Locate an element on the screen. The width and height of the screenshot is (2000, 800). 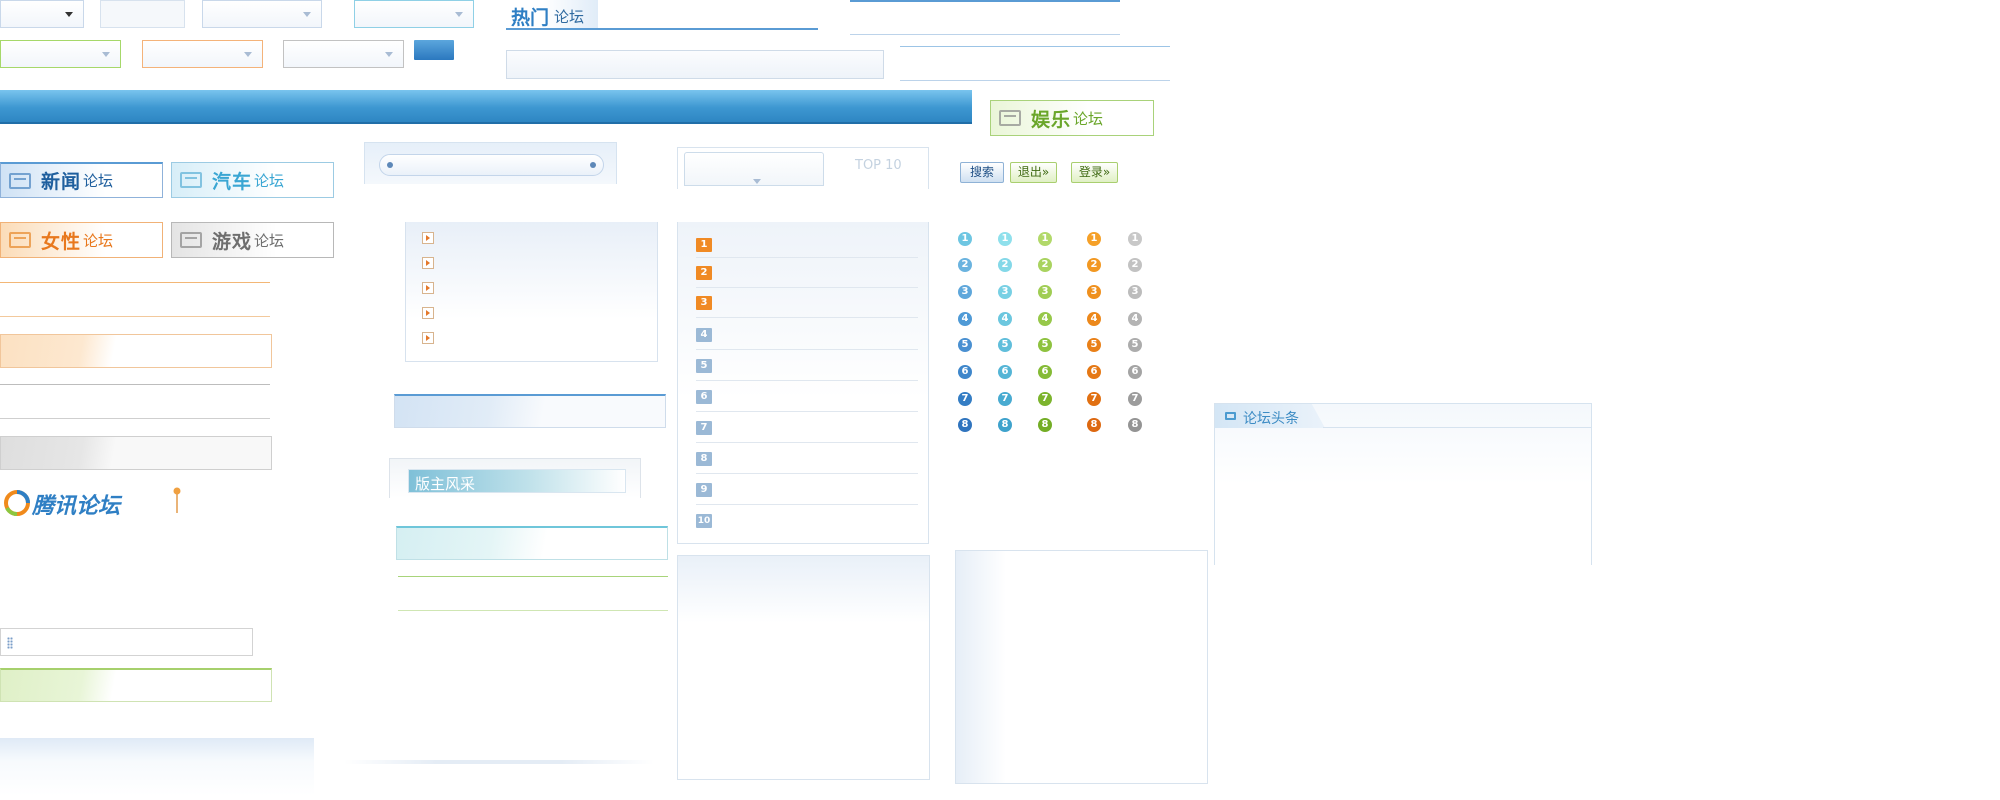
blue-button is located at coordinates (434, 50).